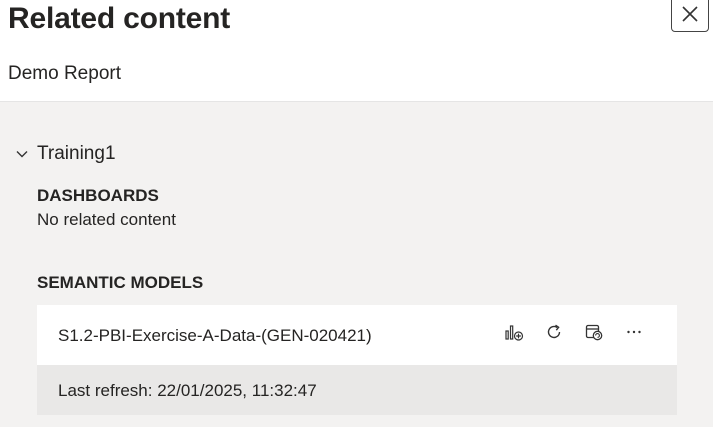  I want to click on semantic-model-row: S1.2-PBI-Exercise-A-Data-(GEN-020421), so click(357, 335).